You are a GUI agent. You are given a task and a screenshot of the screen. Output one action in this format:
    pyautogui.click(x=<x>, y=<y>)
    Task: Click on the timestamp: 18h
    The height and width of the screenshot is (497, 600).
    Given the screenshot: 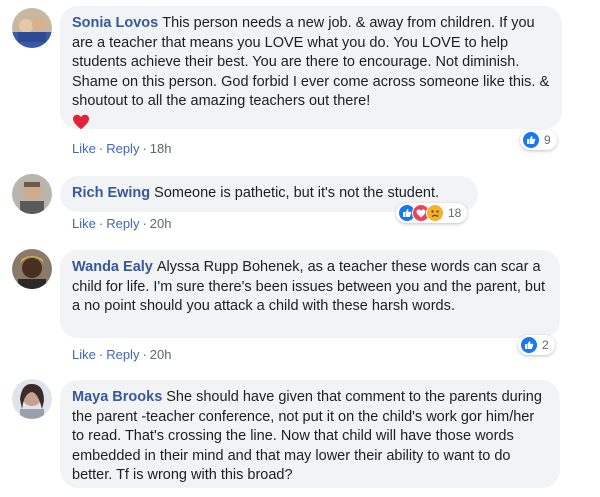 What is the action you would take?
    pyautogui.click(x=161, y=148)
    